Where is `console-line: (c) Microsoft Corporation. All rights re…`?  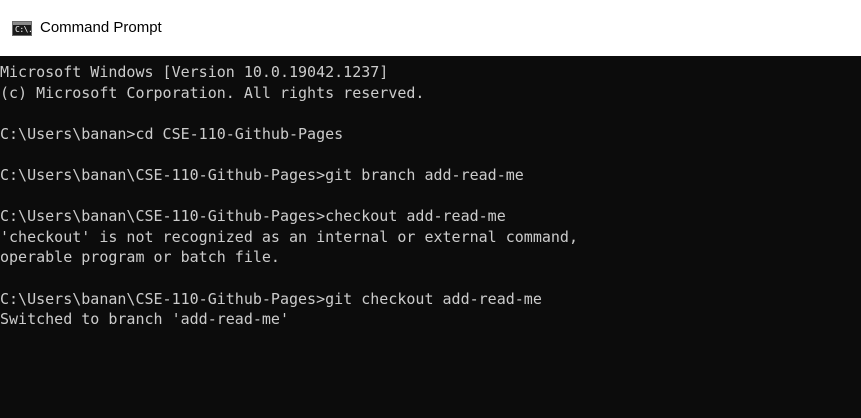
console-line: (c) Microsoft Corporation. All rights re… is located at coordinates (212, 92).